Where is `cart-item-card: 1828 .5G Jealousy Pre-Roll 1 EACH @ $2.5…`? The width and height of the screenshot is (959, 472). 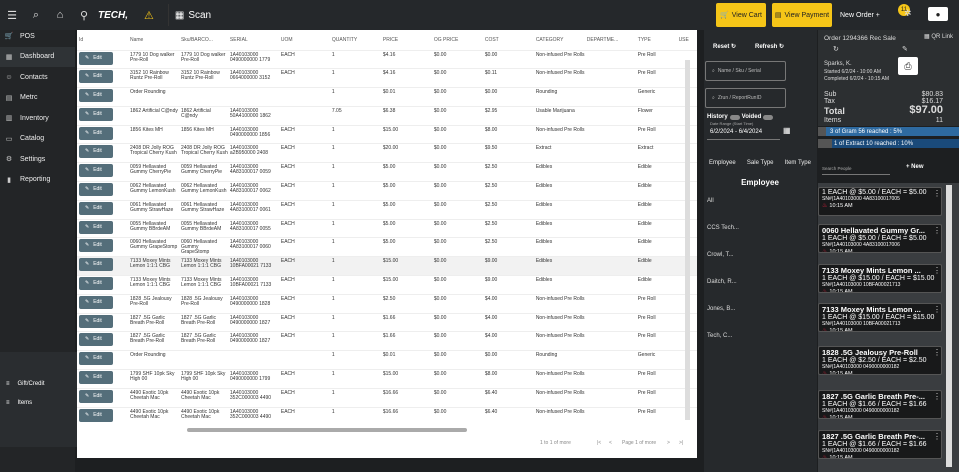 cart-item-card: 1828 .5G Jealousy Pre-Roll 1 EACH @ $2.5… is located at coordinates (880, 360).